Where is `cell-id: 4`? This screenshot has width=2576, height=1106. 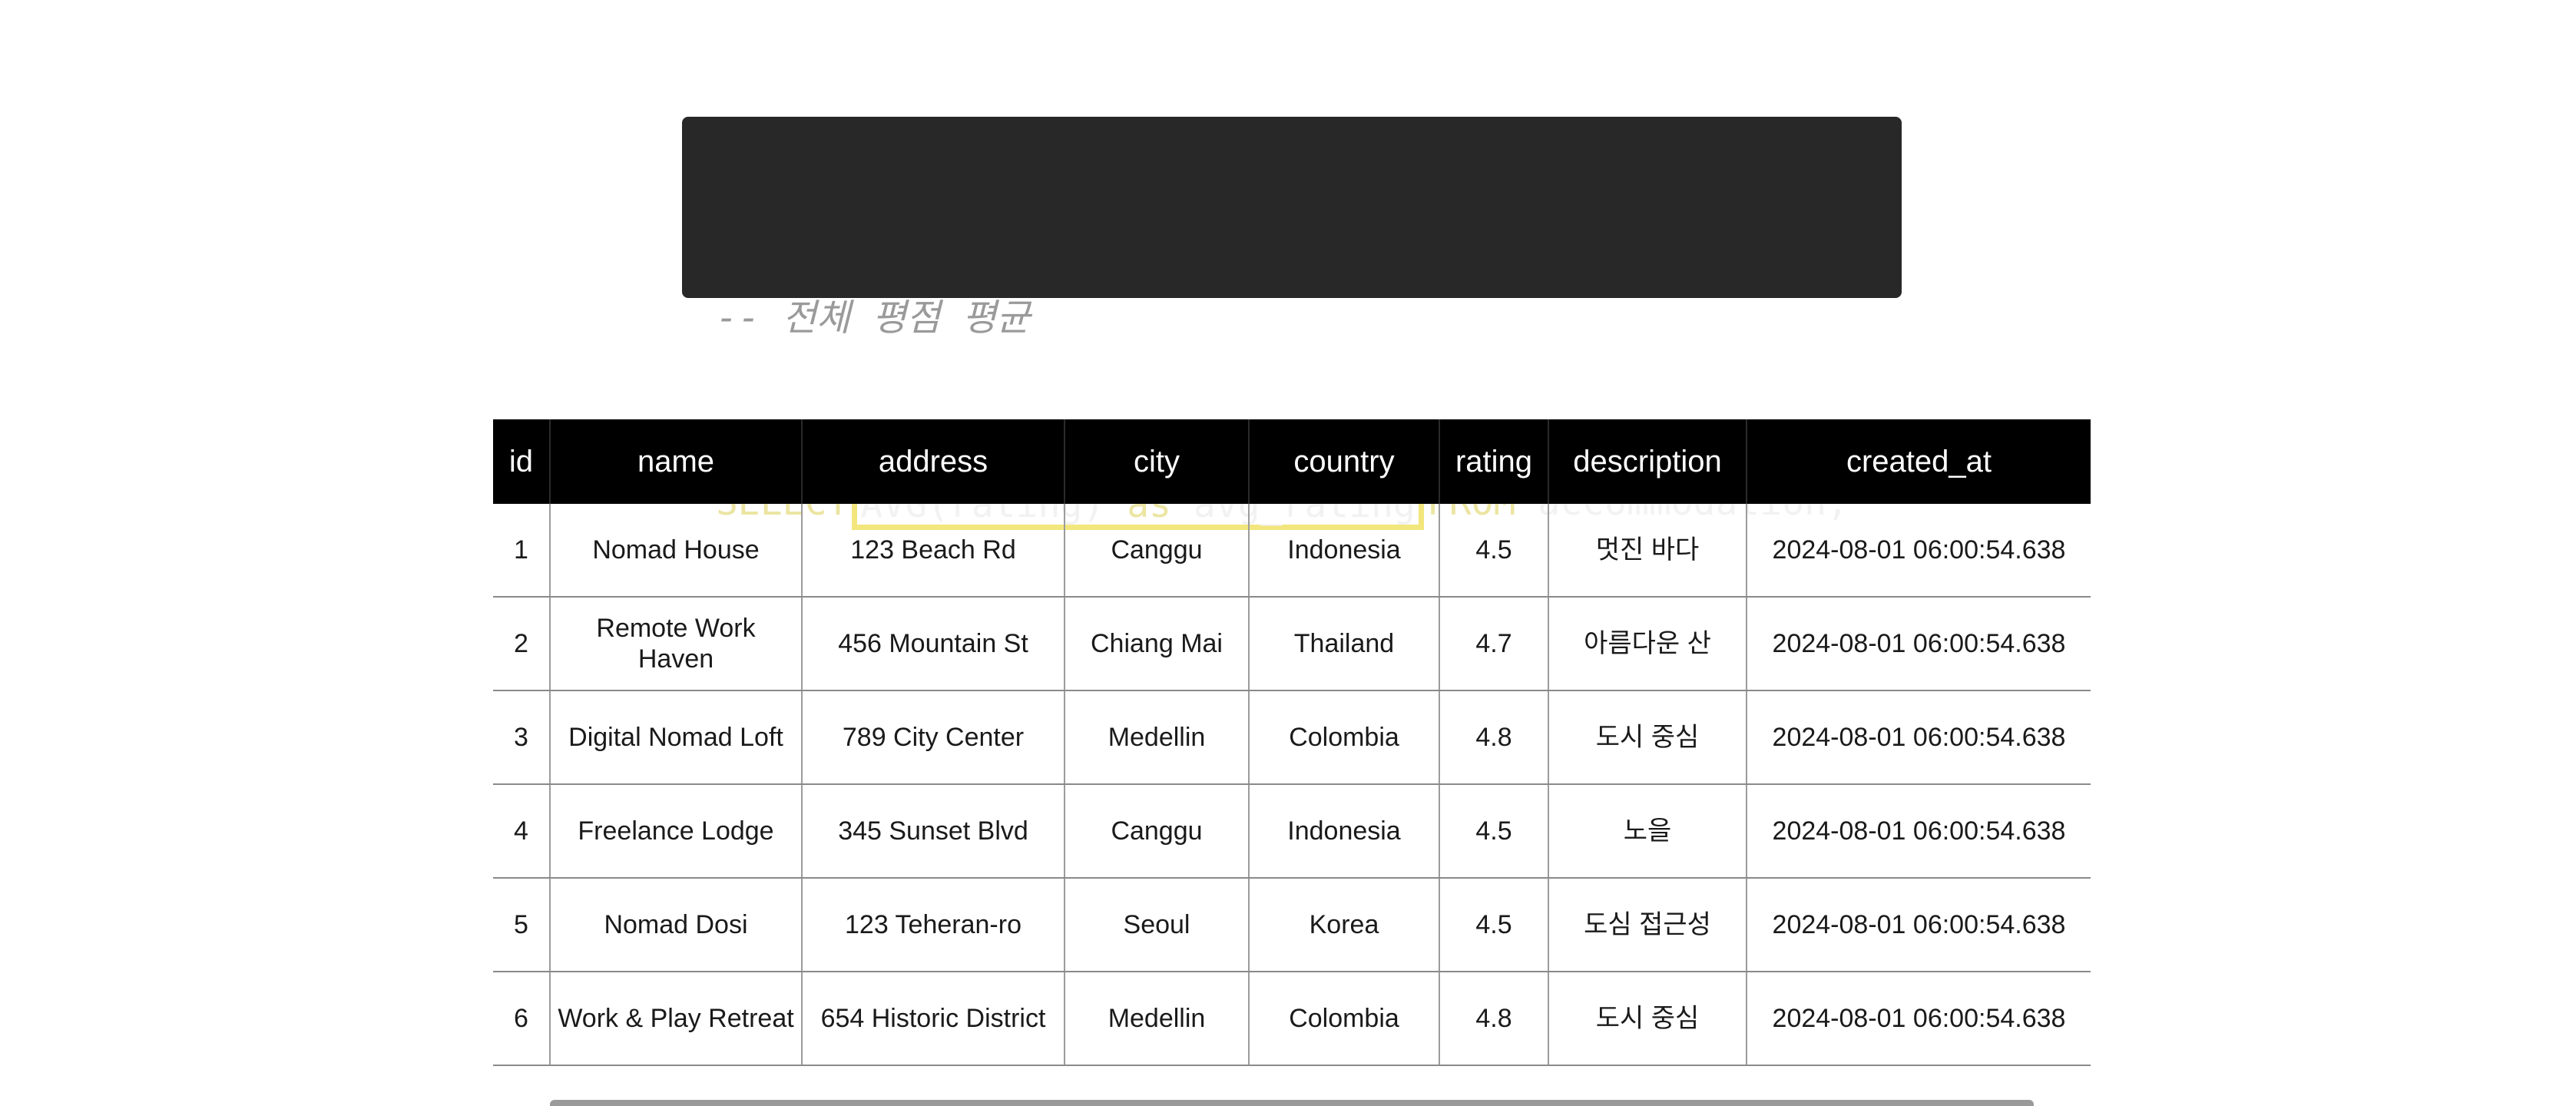
cell-id: 4 is located at coordinates (521, 832).